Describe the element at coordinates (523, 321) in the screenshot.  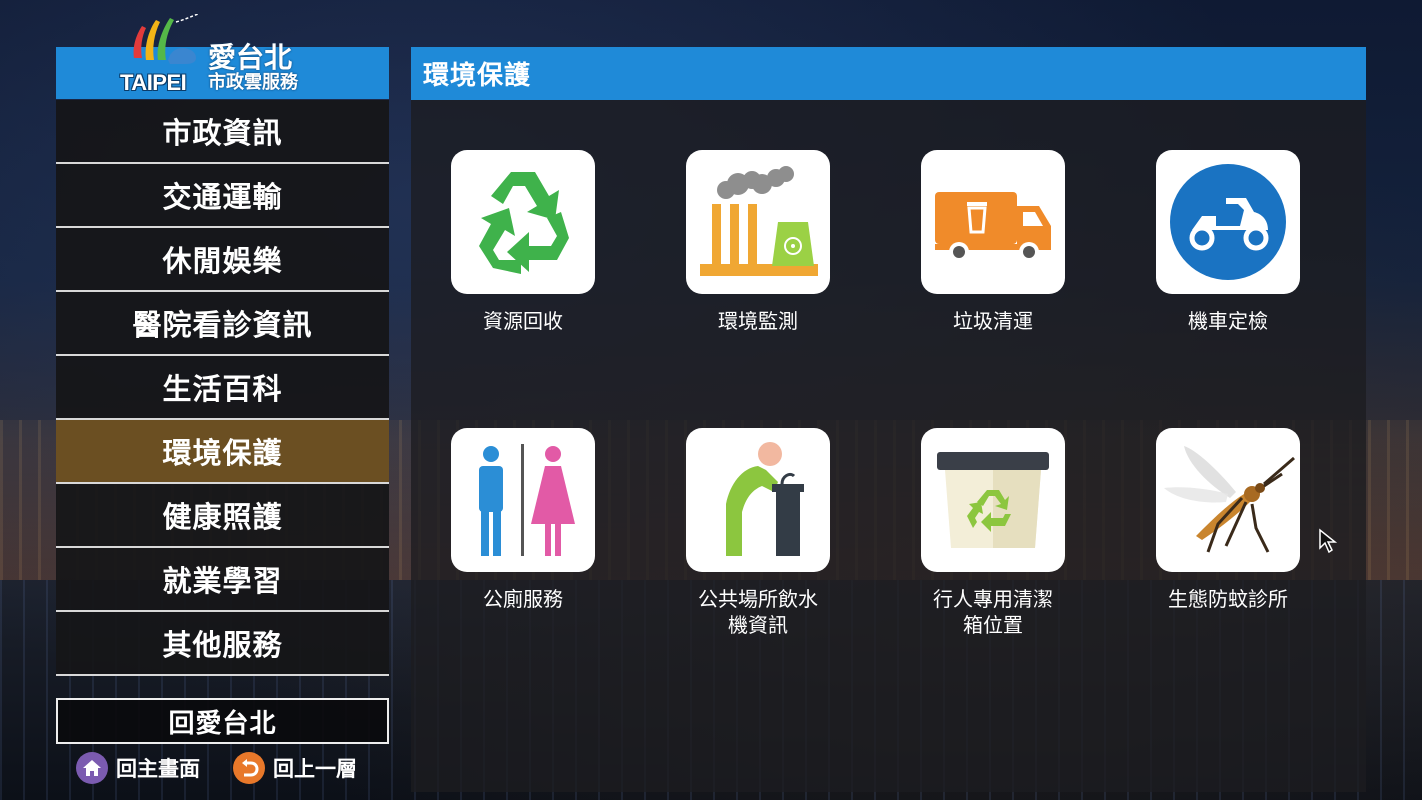
I see `tile-recycling-label: 資源回收` at that location.